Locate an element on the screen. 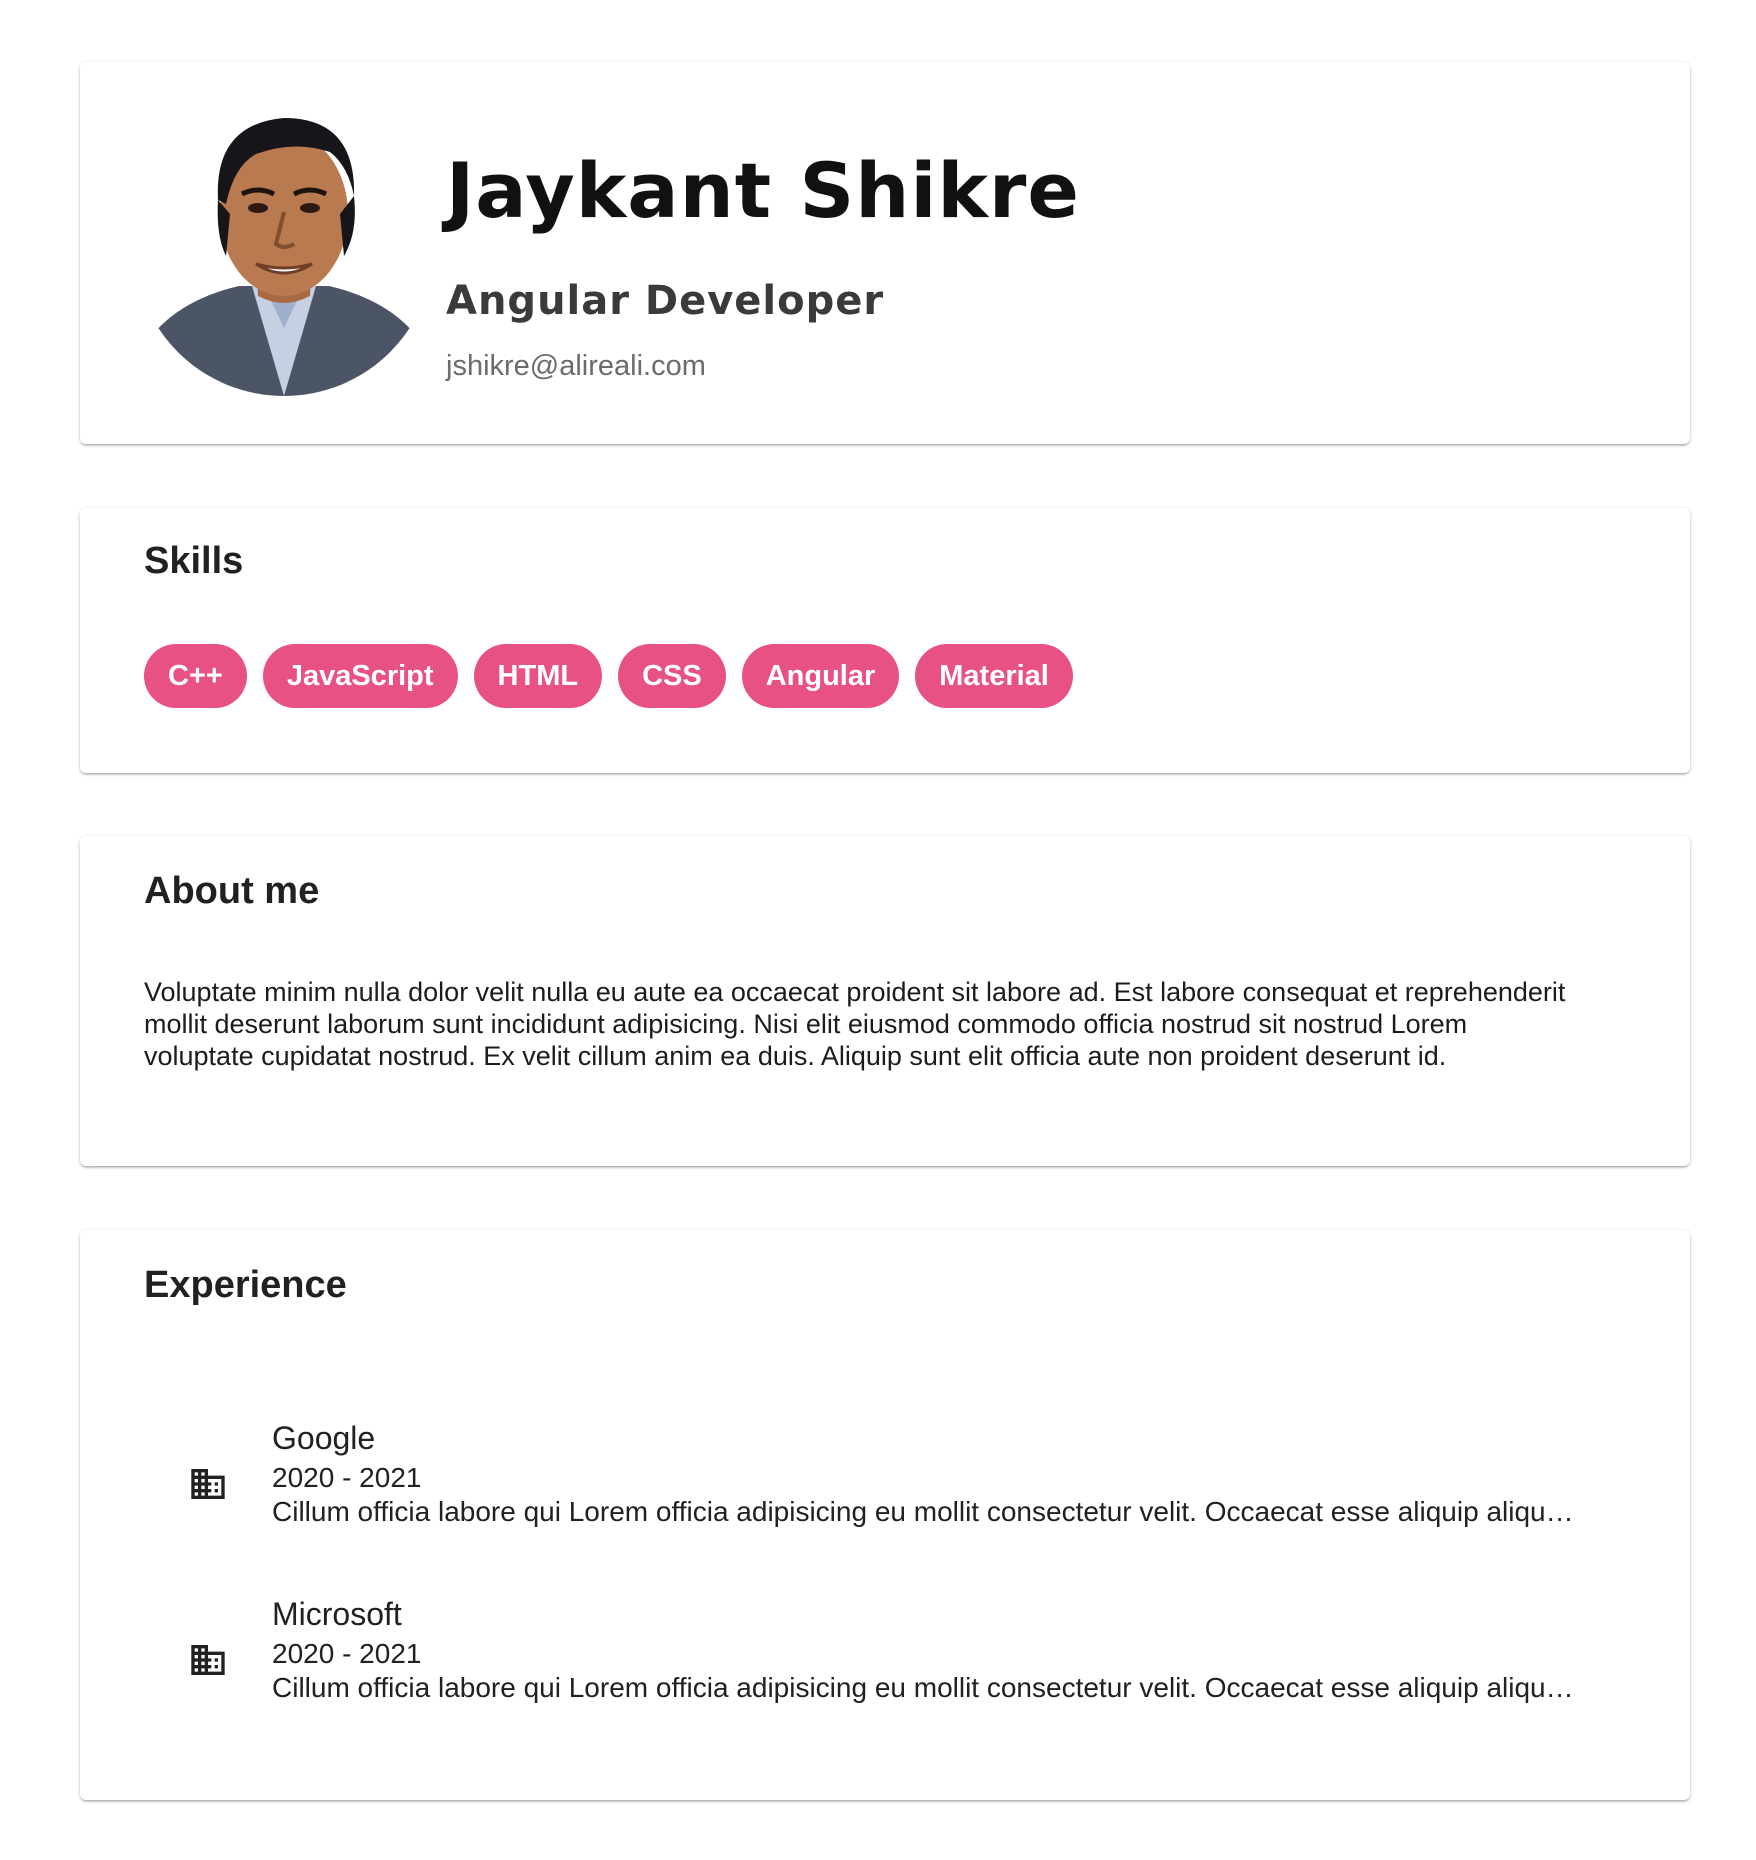  skill-chip: Angular is located at coordinates (820, 676).